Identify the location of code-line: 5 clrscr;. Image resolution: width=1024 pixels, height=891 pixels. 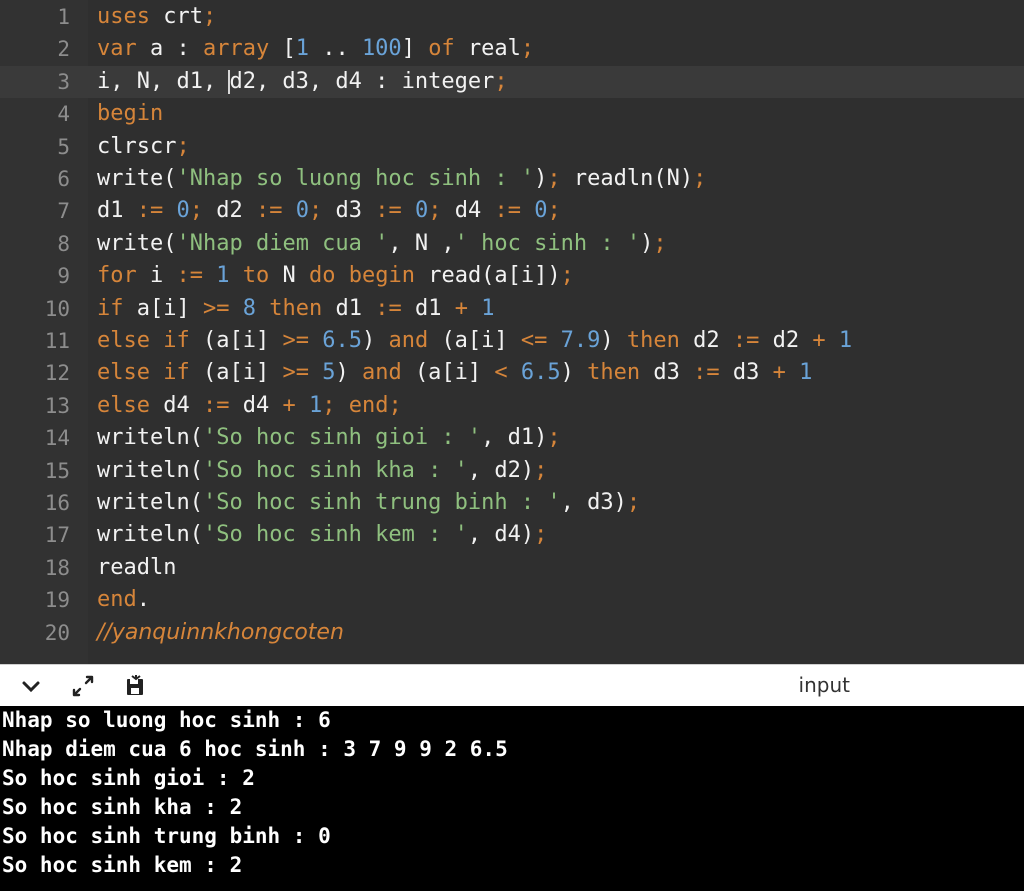
(512, 147).